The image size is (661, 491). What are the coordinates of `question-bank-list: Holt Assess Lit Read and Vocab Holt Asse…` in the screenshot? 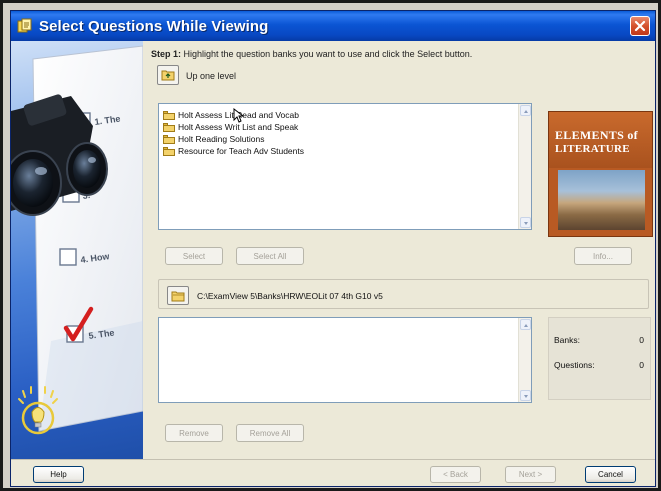 It's located at (345, 166).